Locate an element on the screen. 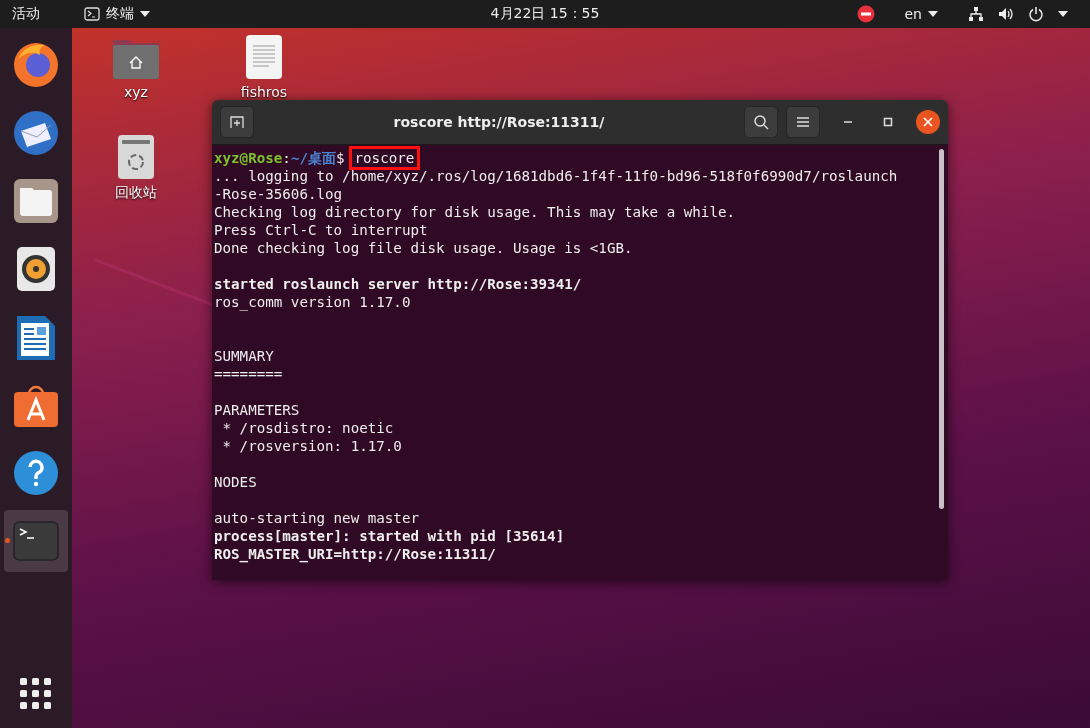 This screenshot has width=1090, height=728. output-line: PARAMETERS is located at coordinates (257, 410).